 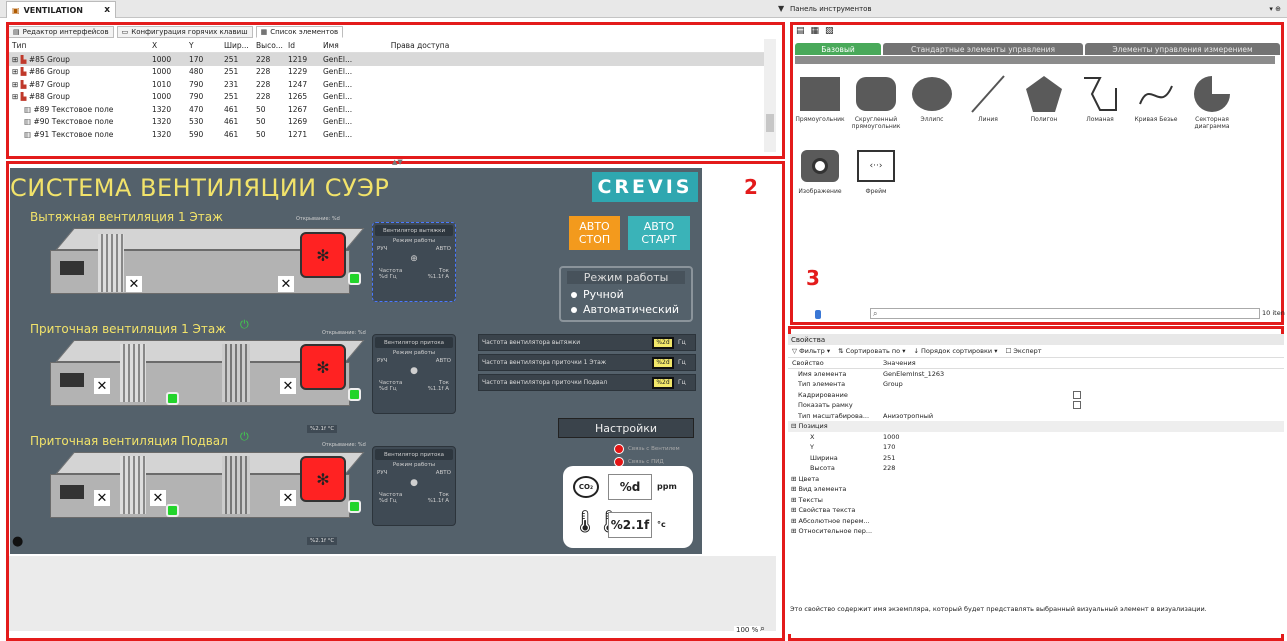 I want to click on show-frame-checkbox, so click(x=1077, y=405).